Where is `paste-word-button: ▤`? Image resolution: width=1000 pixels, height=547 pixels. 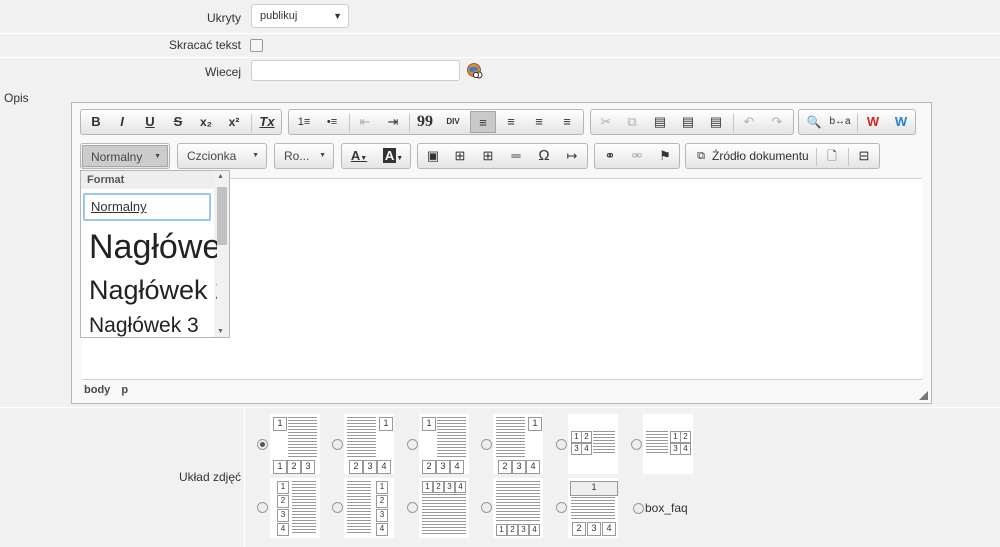
paste-word-button: ▤ is located at coordinates (716, 122).